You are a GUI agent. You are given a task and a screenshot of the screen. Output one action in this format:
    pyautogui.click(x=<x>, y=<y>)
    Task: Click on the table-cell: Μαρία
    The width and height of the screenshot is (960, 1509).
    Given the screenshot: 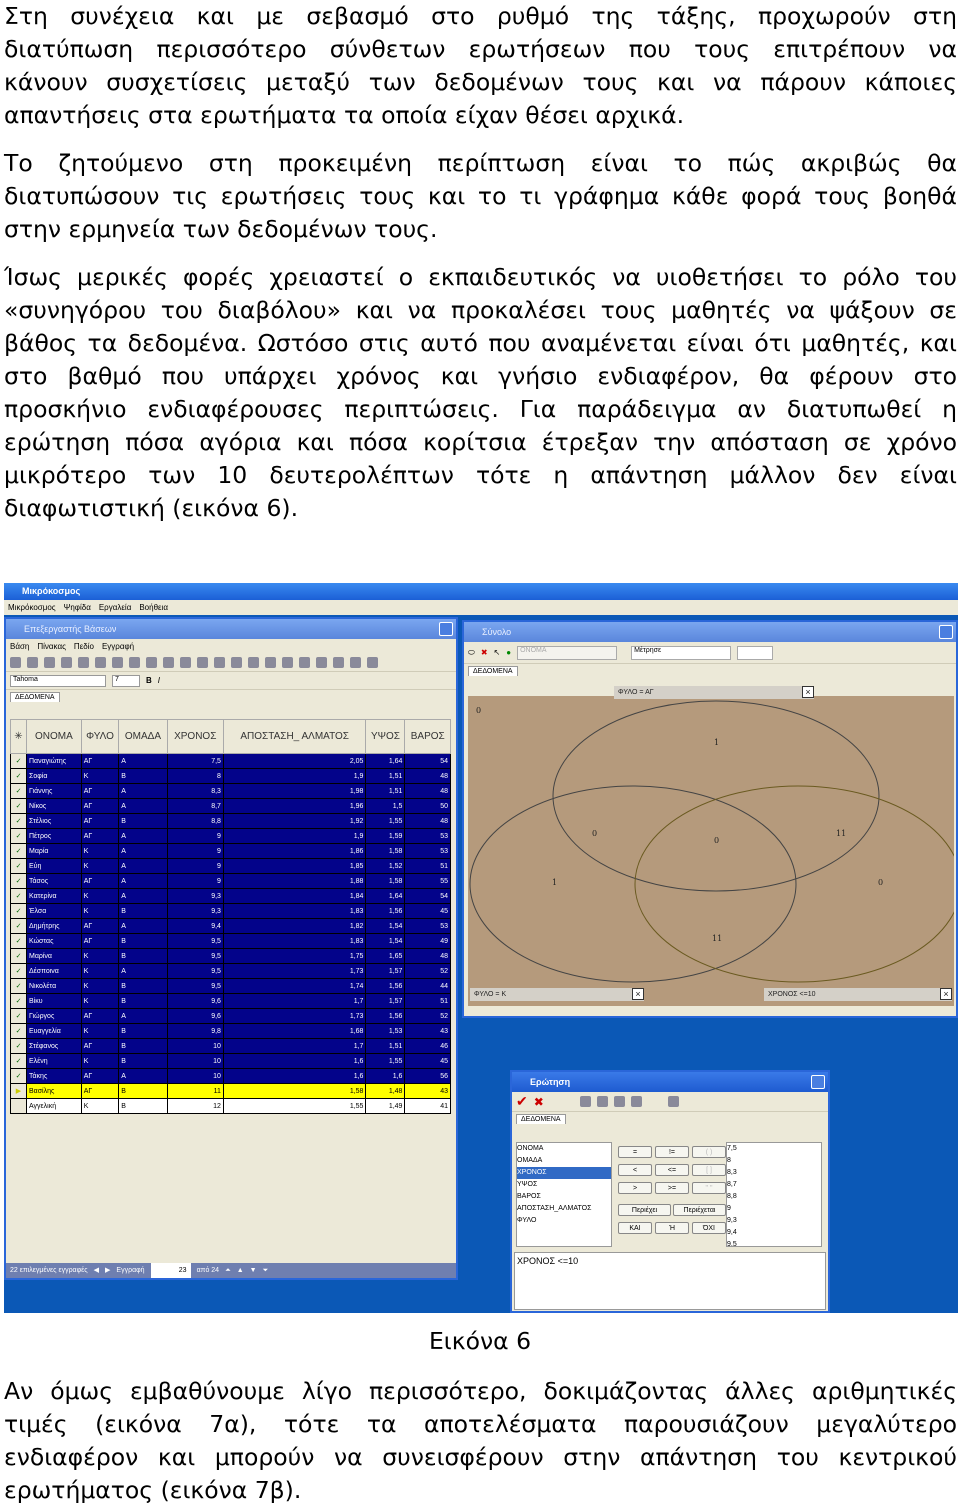 What is the action you would take?
    pyautogui.click(x=54, y=851)
    